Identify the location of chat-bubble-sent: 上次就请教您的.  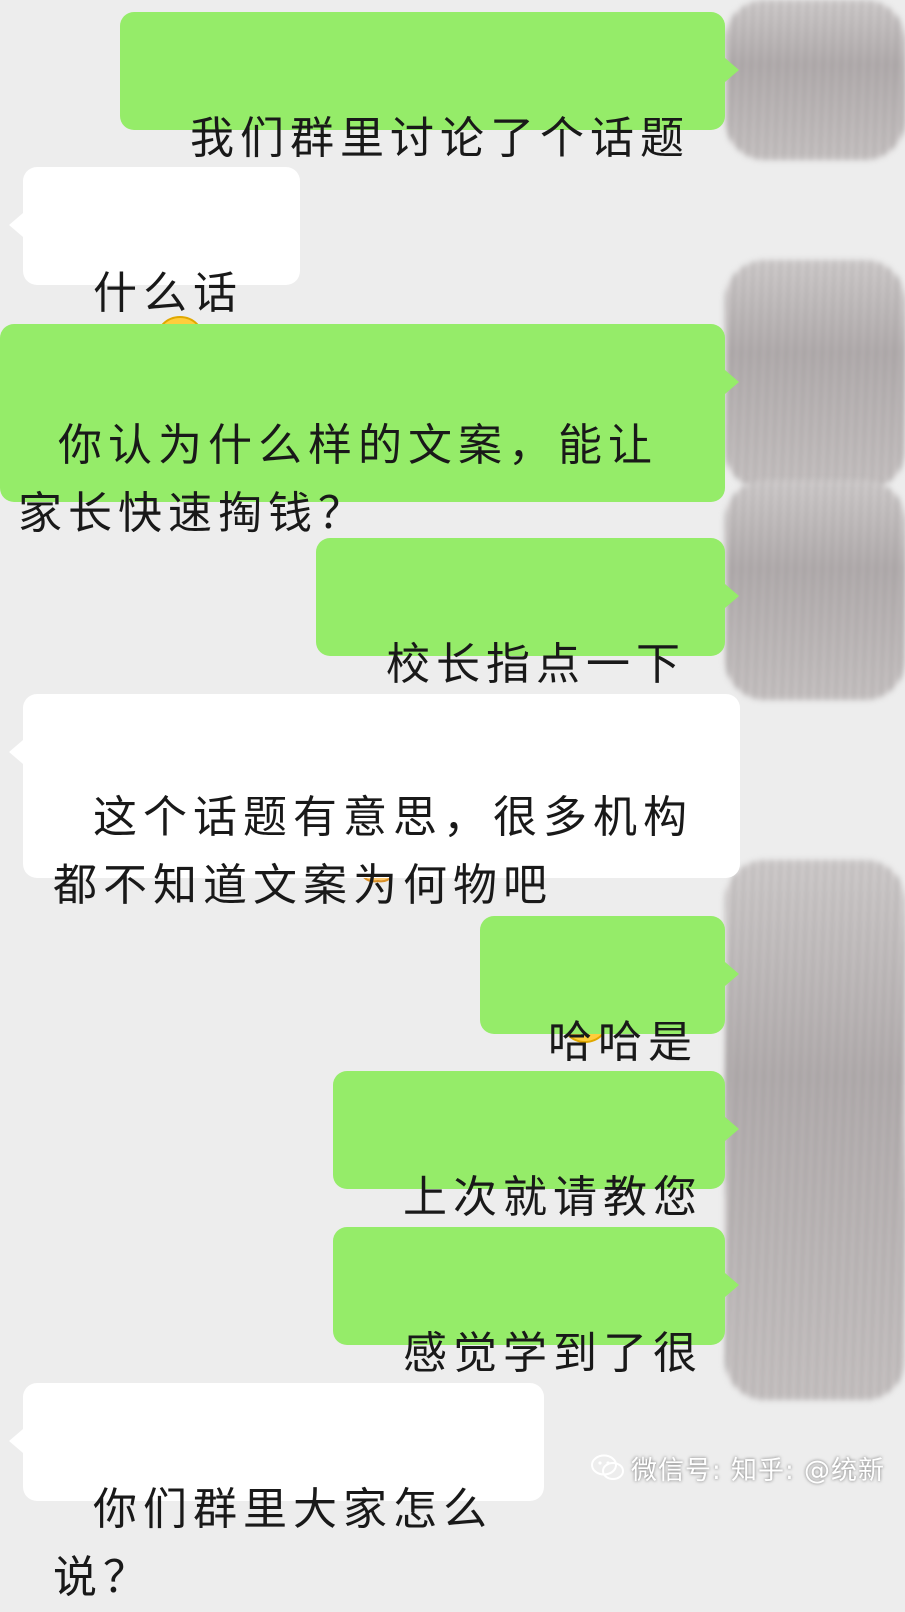
(536, 1181).